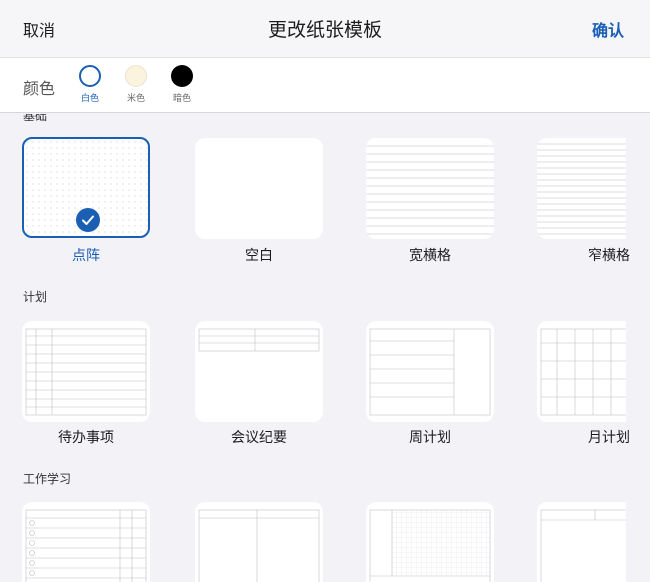  What do you see at coordinates (90, 76) in the screenshot?
I see `white-swatch-icon` at bounding box center [90, 76].